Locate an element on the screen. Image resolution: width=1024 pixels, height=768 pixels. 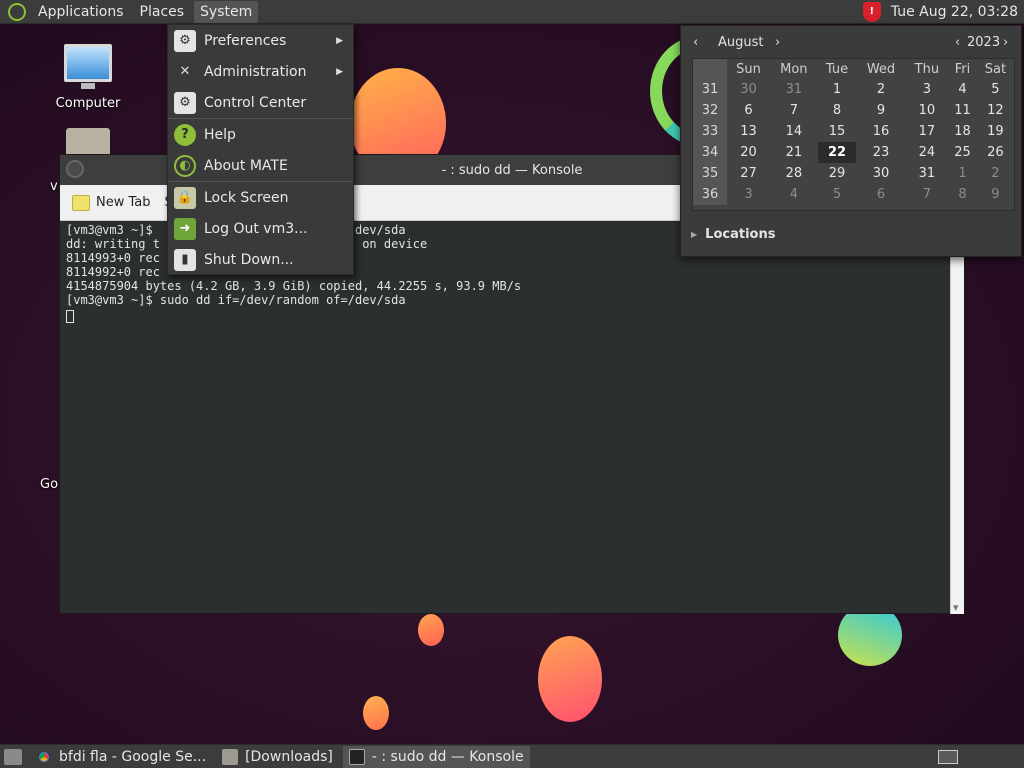
computer-icon is located at coordinates (88, 66).